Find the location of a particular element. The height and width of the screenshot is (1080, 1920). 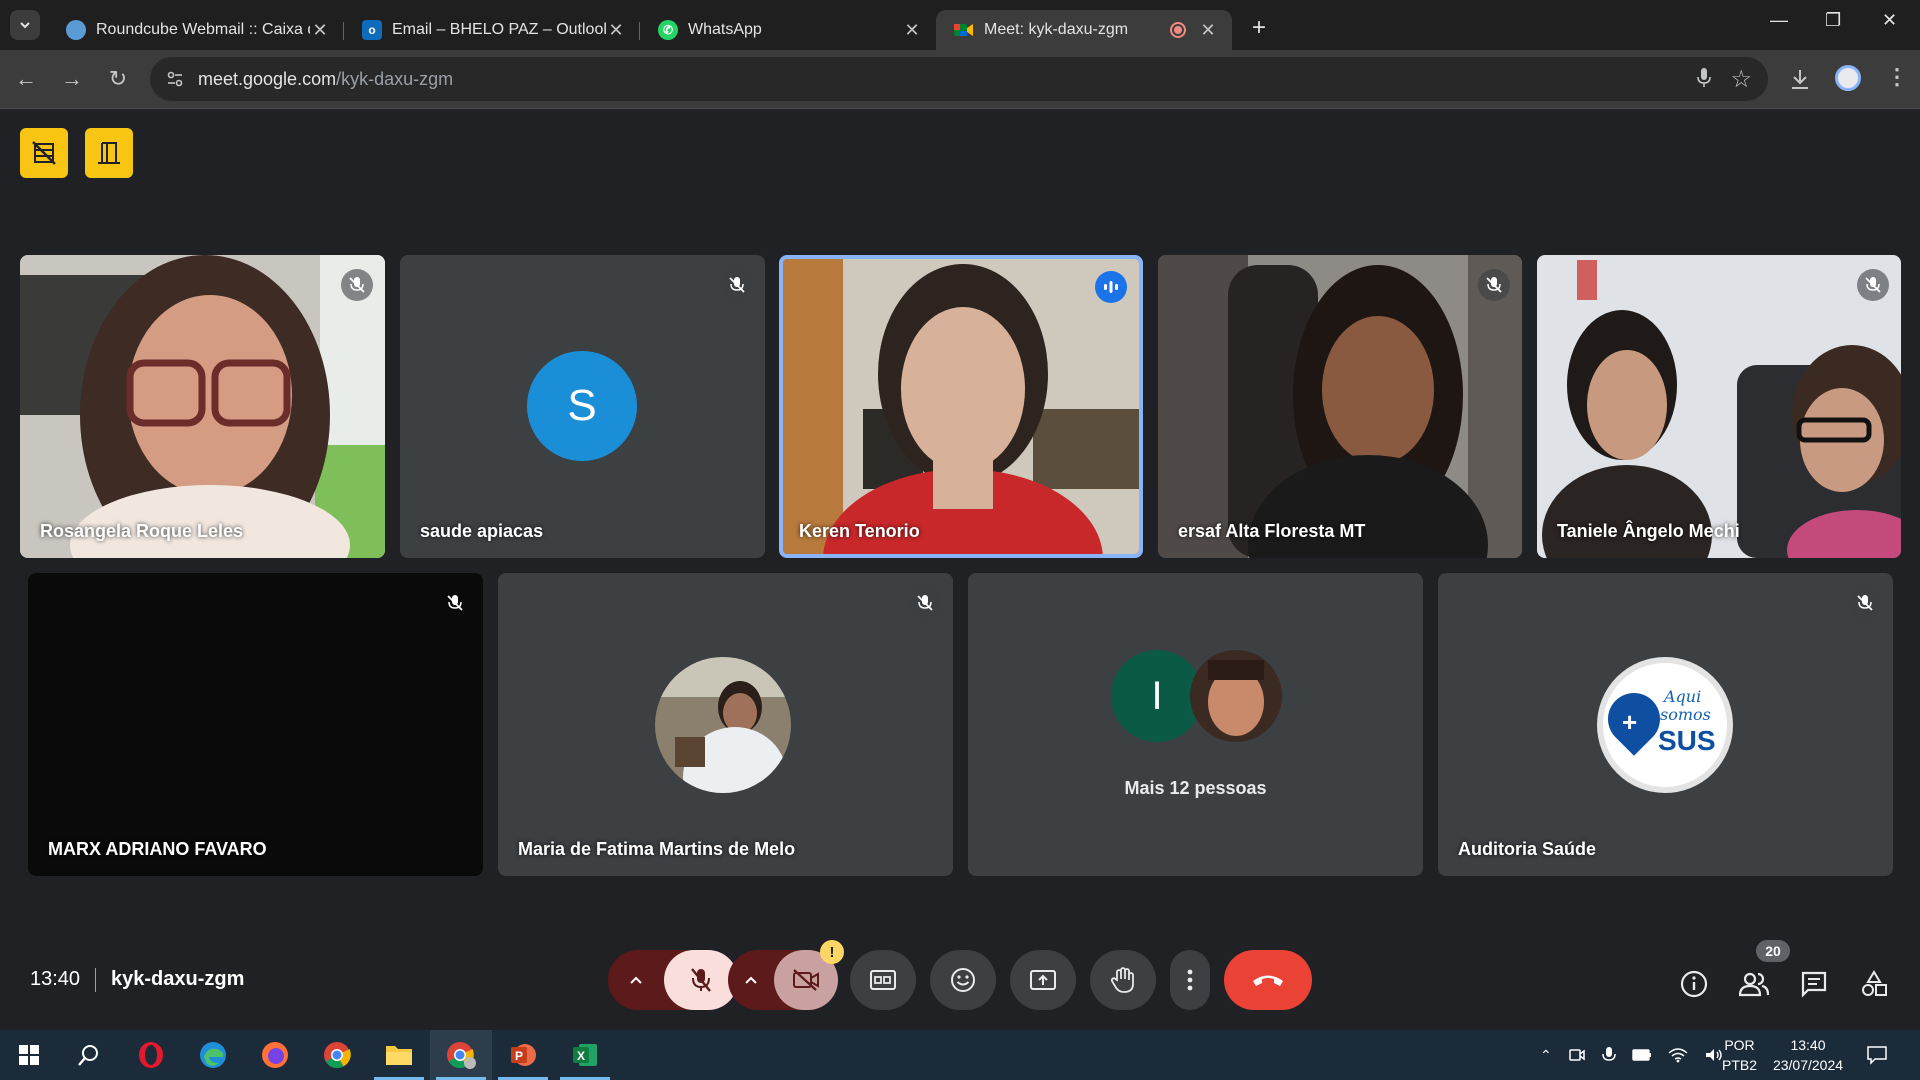

language-code: POR is located at coordinates (1739, 1045).